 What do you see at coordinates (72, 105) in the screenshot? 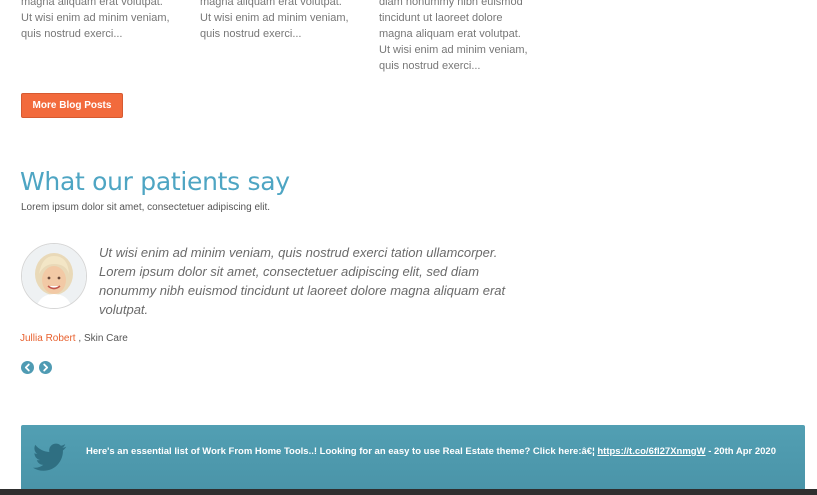
I see `more-blog-posts-button: More Blog Posts` at bounding box center [72, 105].